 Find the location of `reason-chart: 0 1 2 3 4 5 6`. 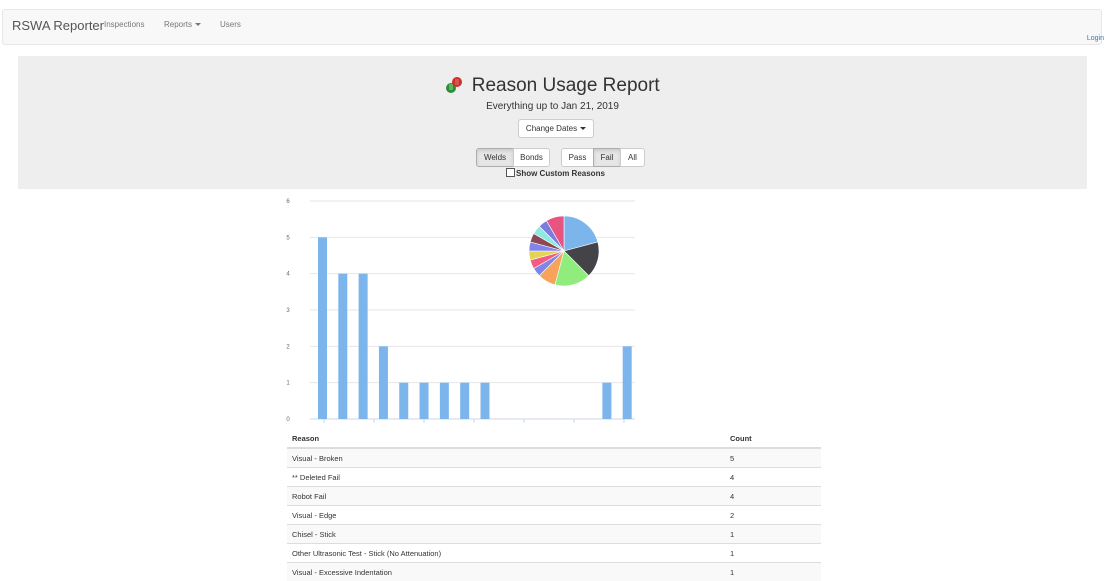

reason-chart: 0 1 2 3 4 5 6 is located at coordinates (465, 311).